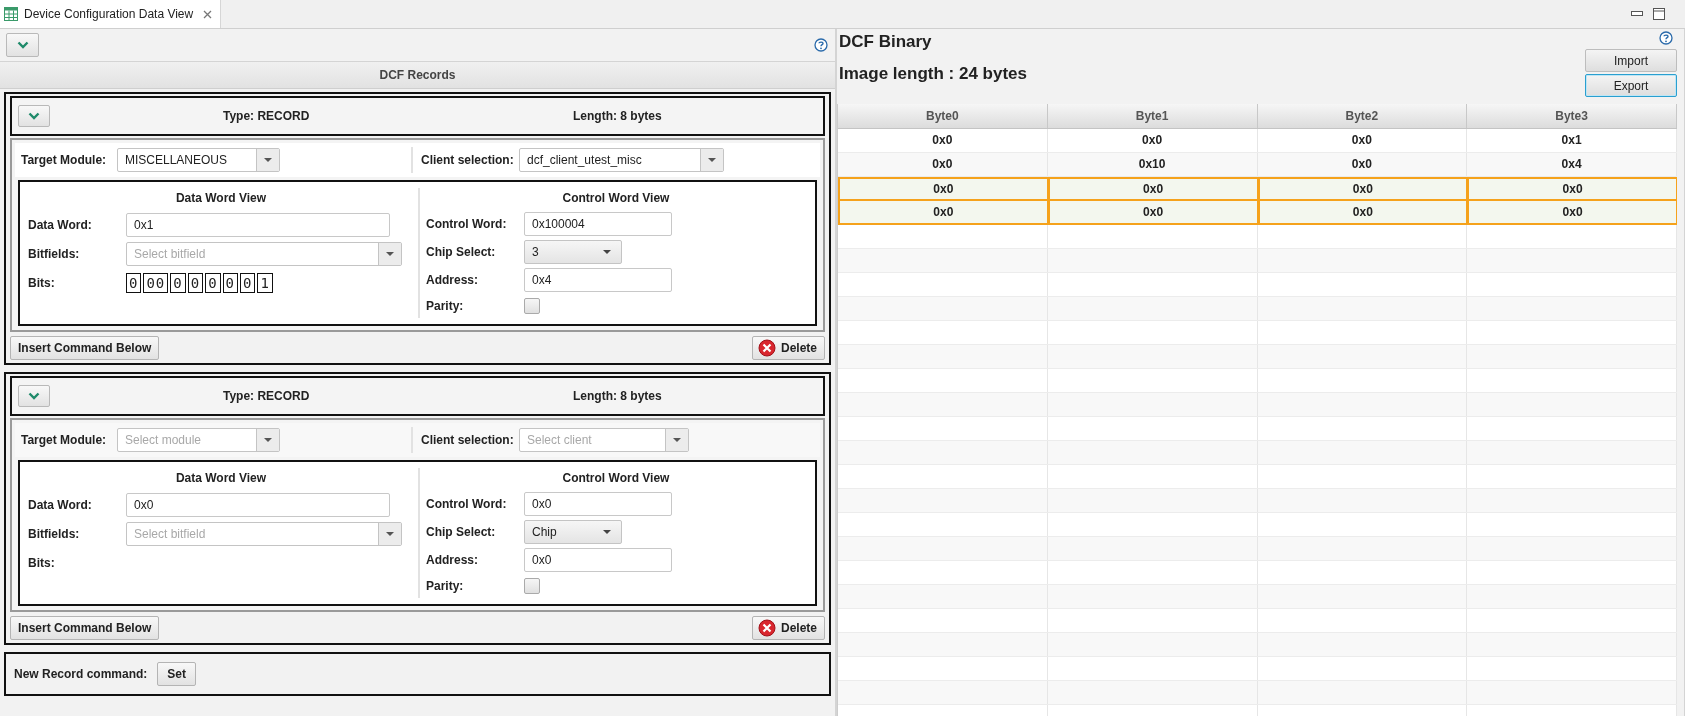 This screenshot has height=716, width=1685. Describe the element at coordinates (598, 560) in the screenshot. I see `address-field: 0x0` at that location.